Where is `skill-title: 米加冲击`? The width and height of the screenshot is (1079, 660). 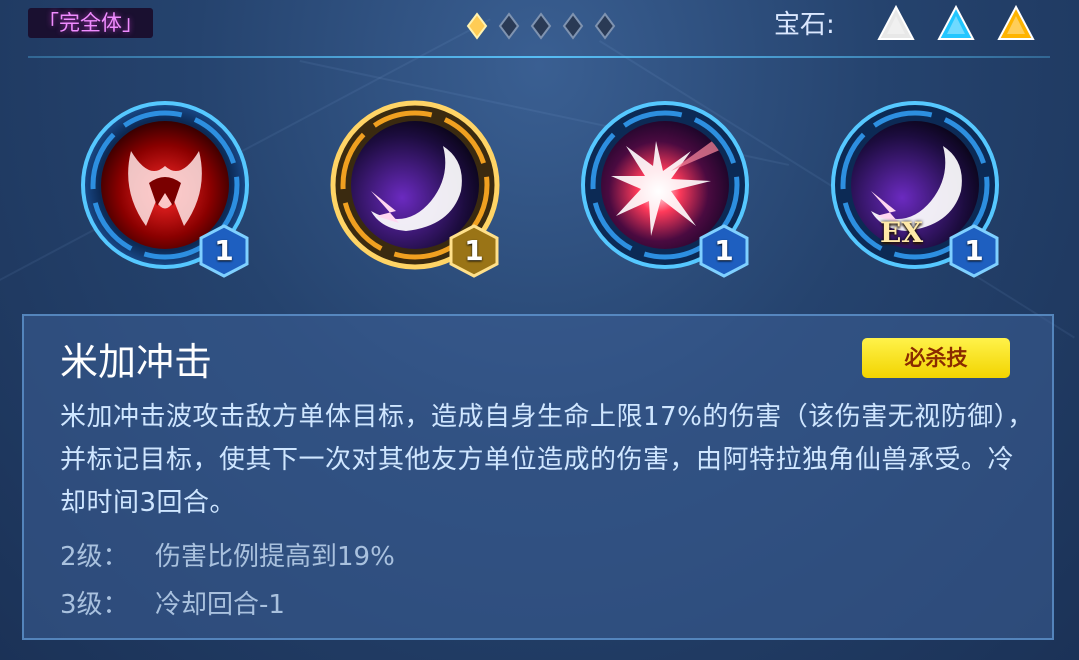 skill-title: 米加冲击 is located at coordinates (136, 362).